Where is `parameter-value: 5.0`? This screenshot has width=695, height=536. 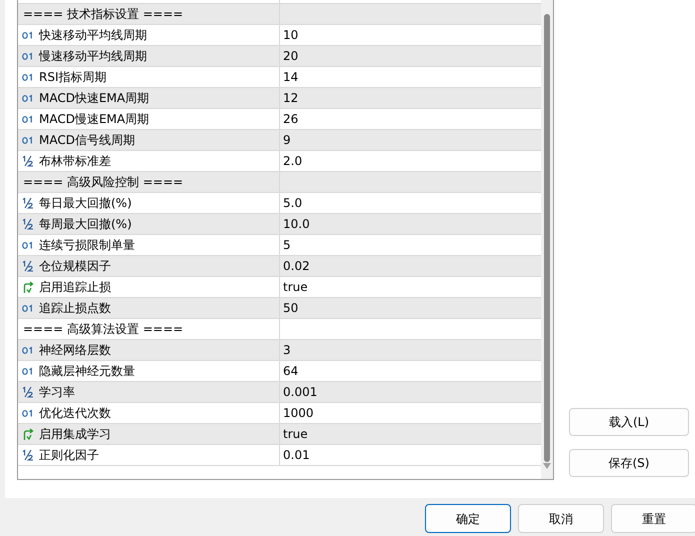 parameter-value: 5.0 is located at coordinates (292, 203).